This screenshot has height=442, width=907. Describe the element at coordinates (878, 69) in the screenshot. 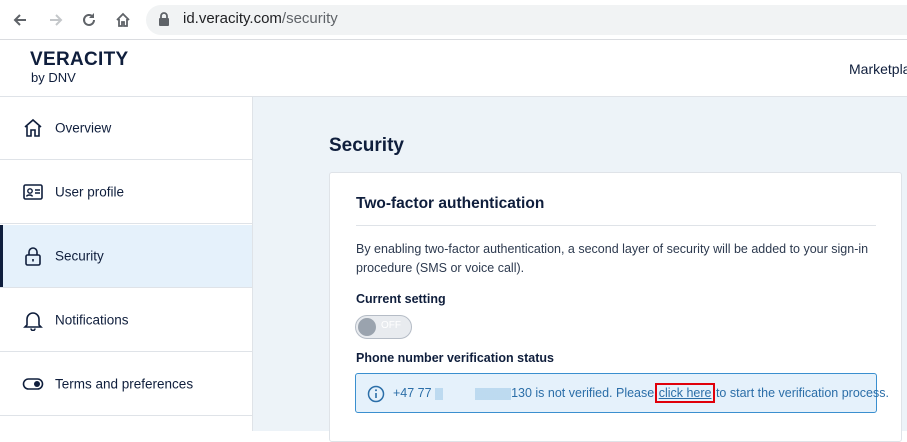

I see `nav-marketplace-link: Marketpla` at that location.